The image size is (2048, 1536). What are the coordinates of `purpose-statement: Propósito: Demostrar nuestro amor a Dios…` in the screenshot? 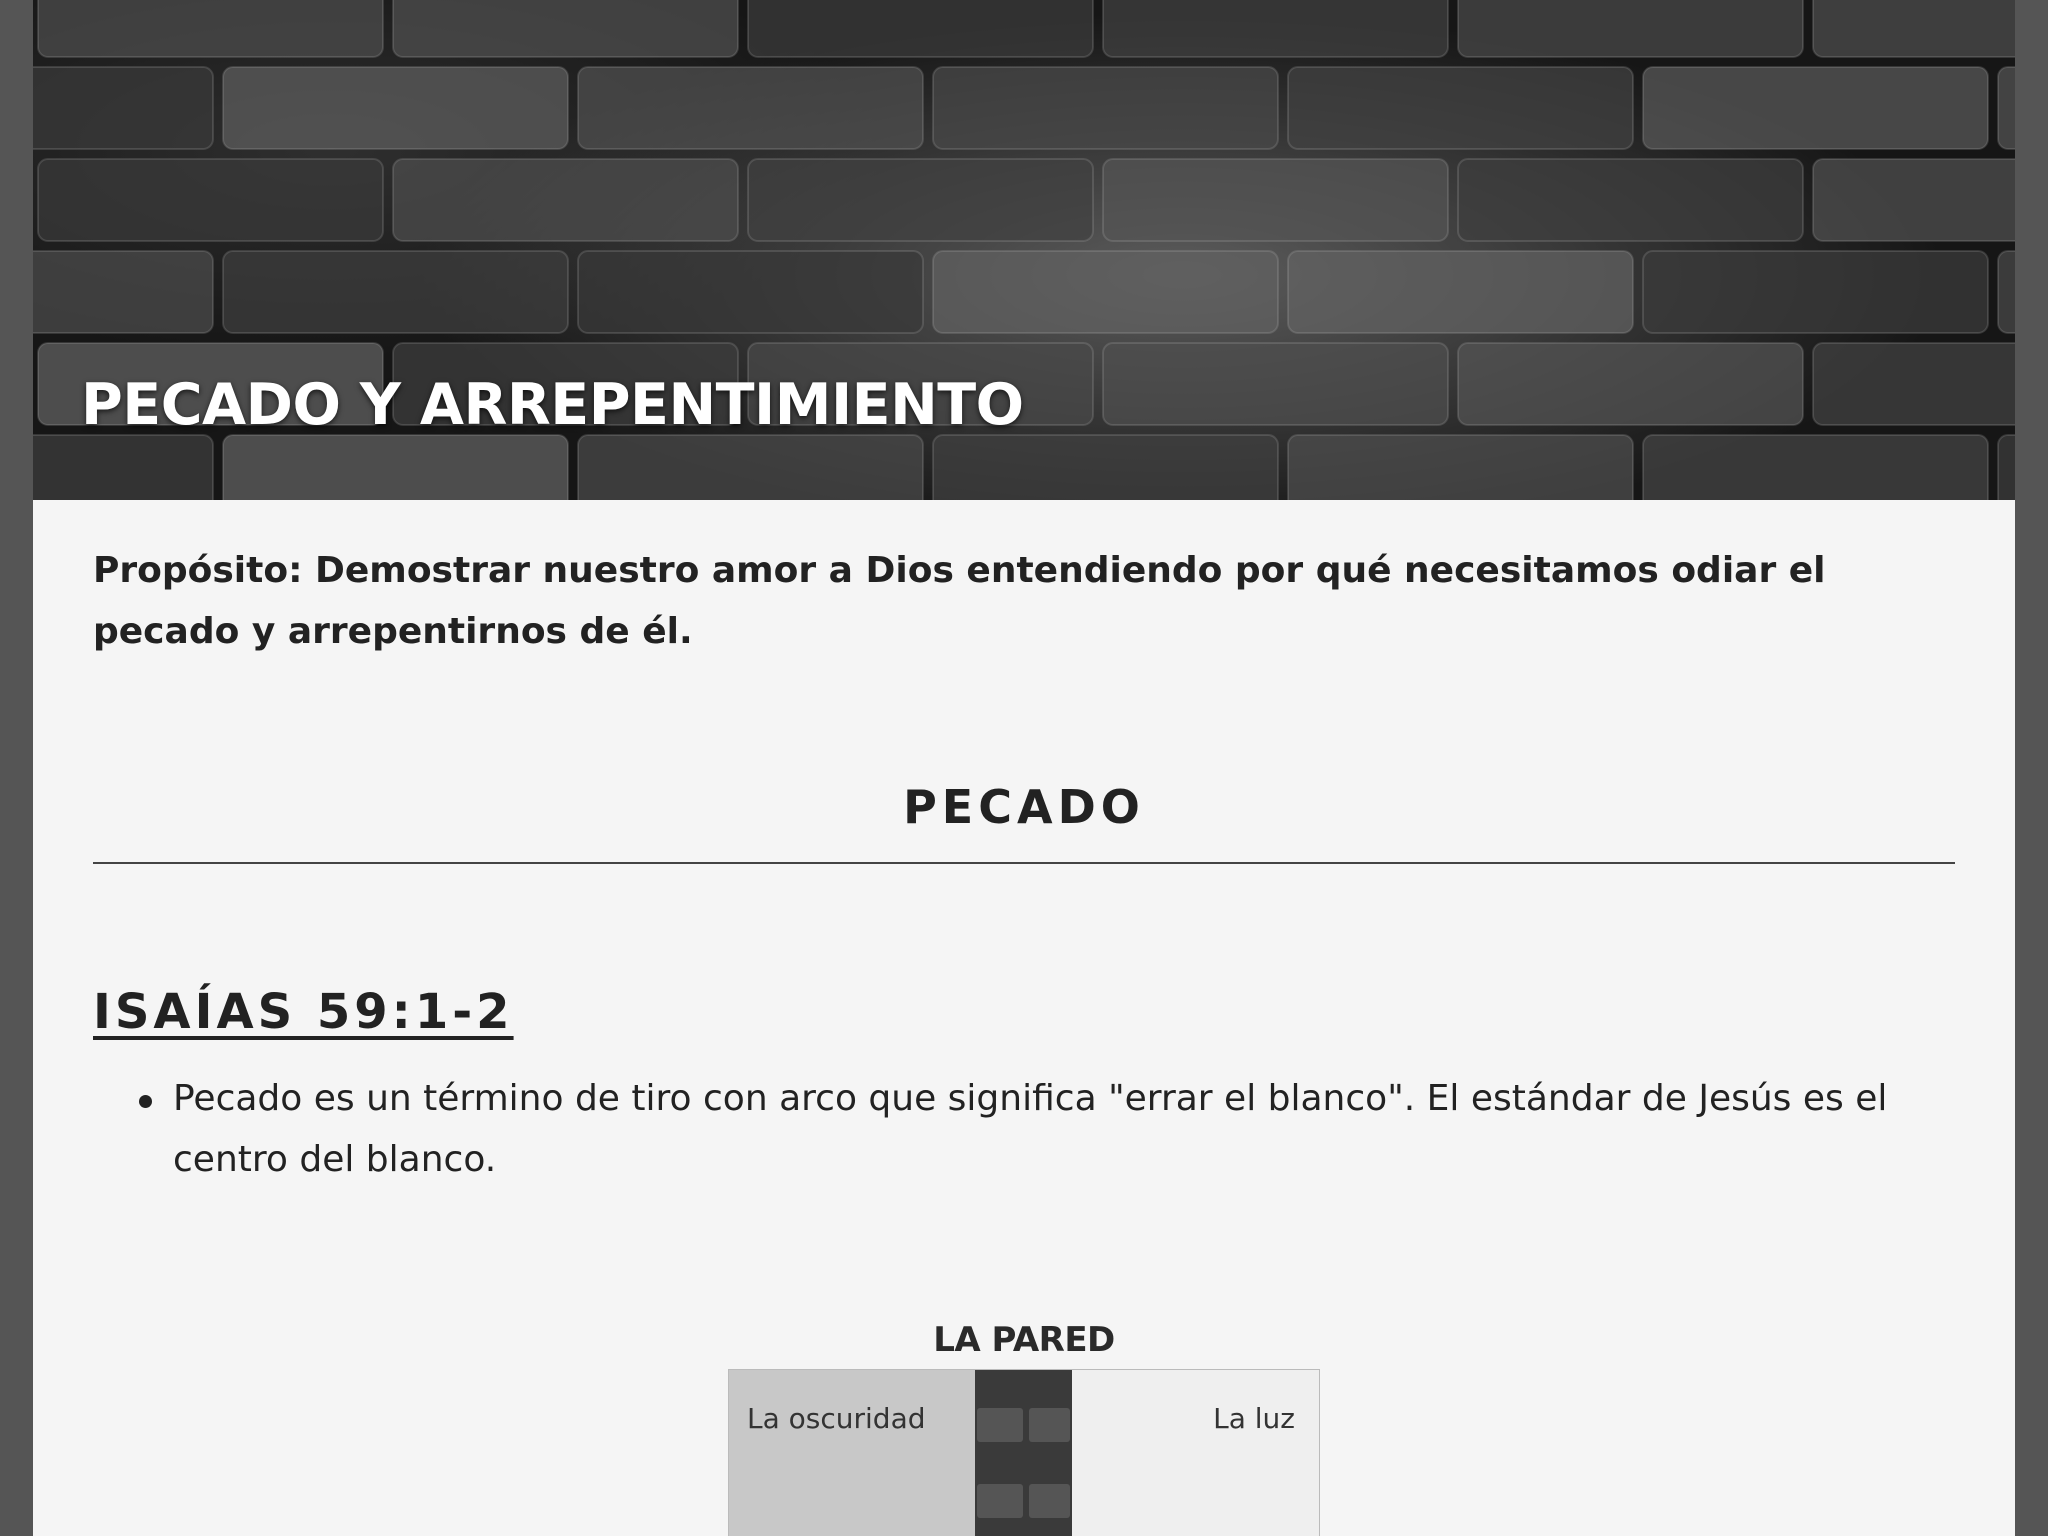 It's located at (959, 601).